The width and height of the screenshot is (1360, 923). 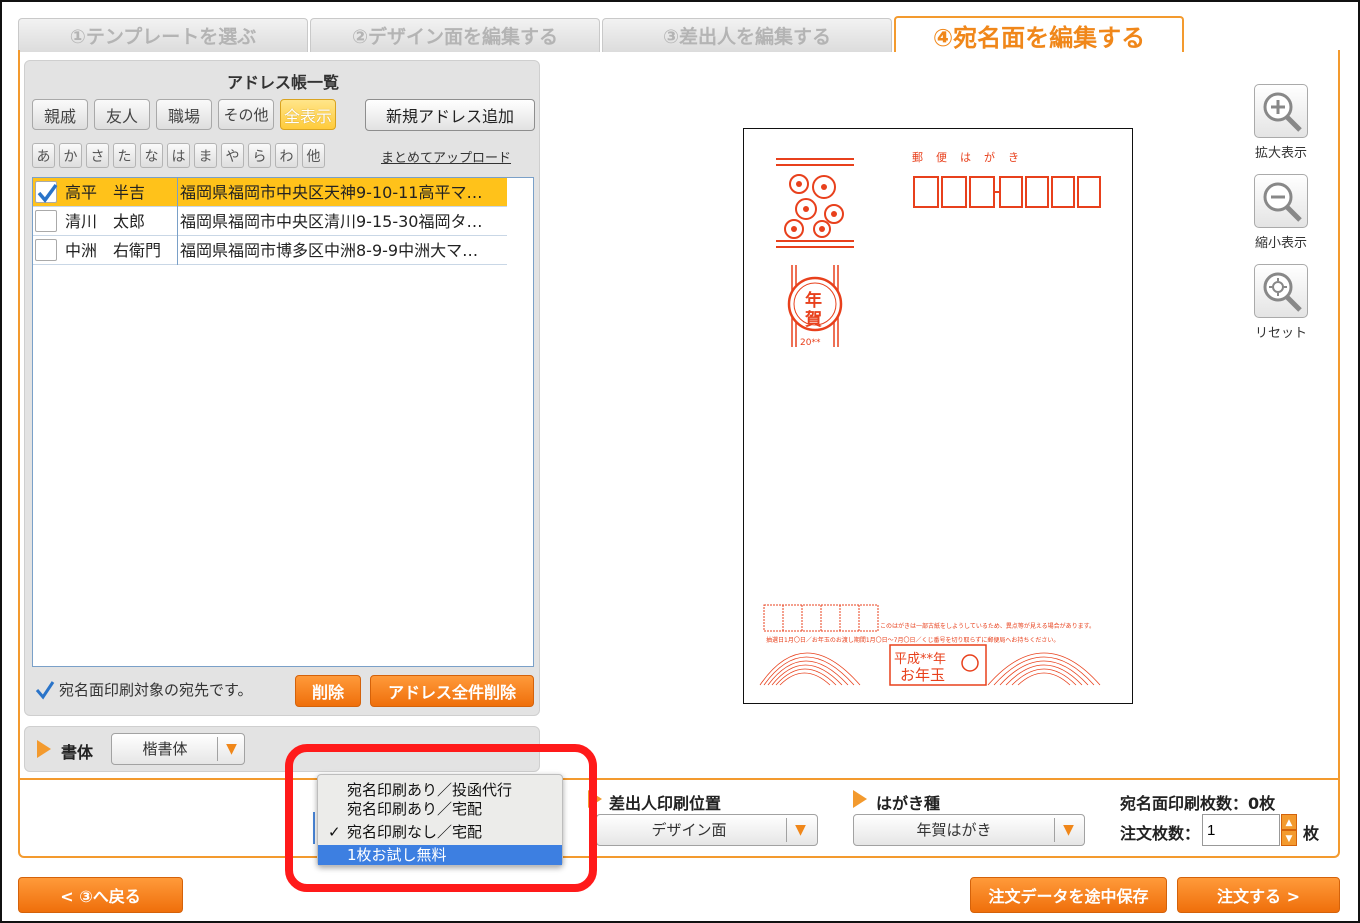 What do you see at coordinates (1258, 895) in the screenshot?
I see `place-order-button: 注文する >` at bounding box center [1258, 895].